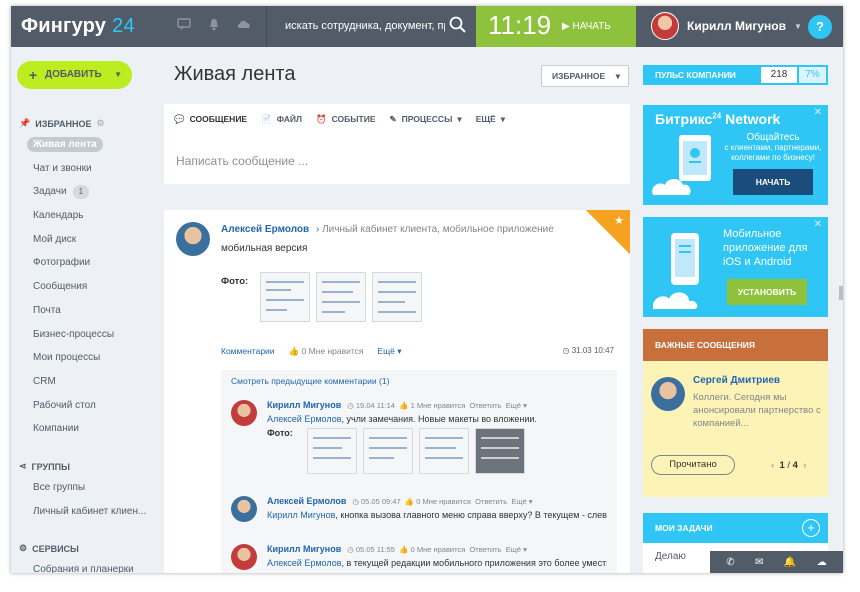  Describe the element at coordinates (265, 229) in the screenshot. I see `post-author: Алексей Ермолов` at that location.